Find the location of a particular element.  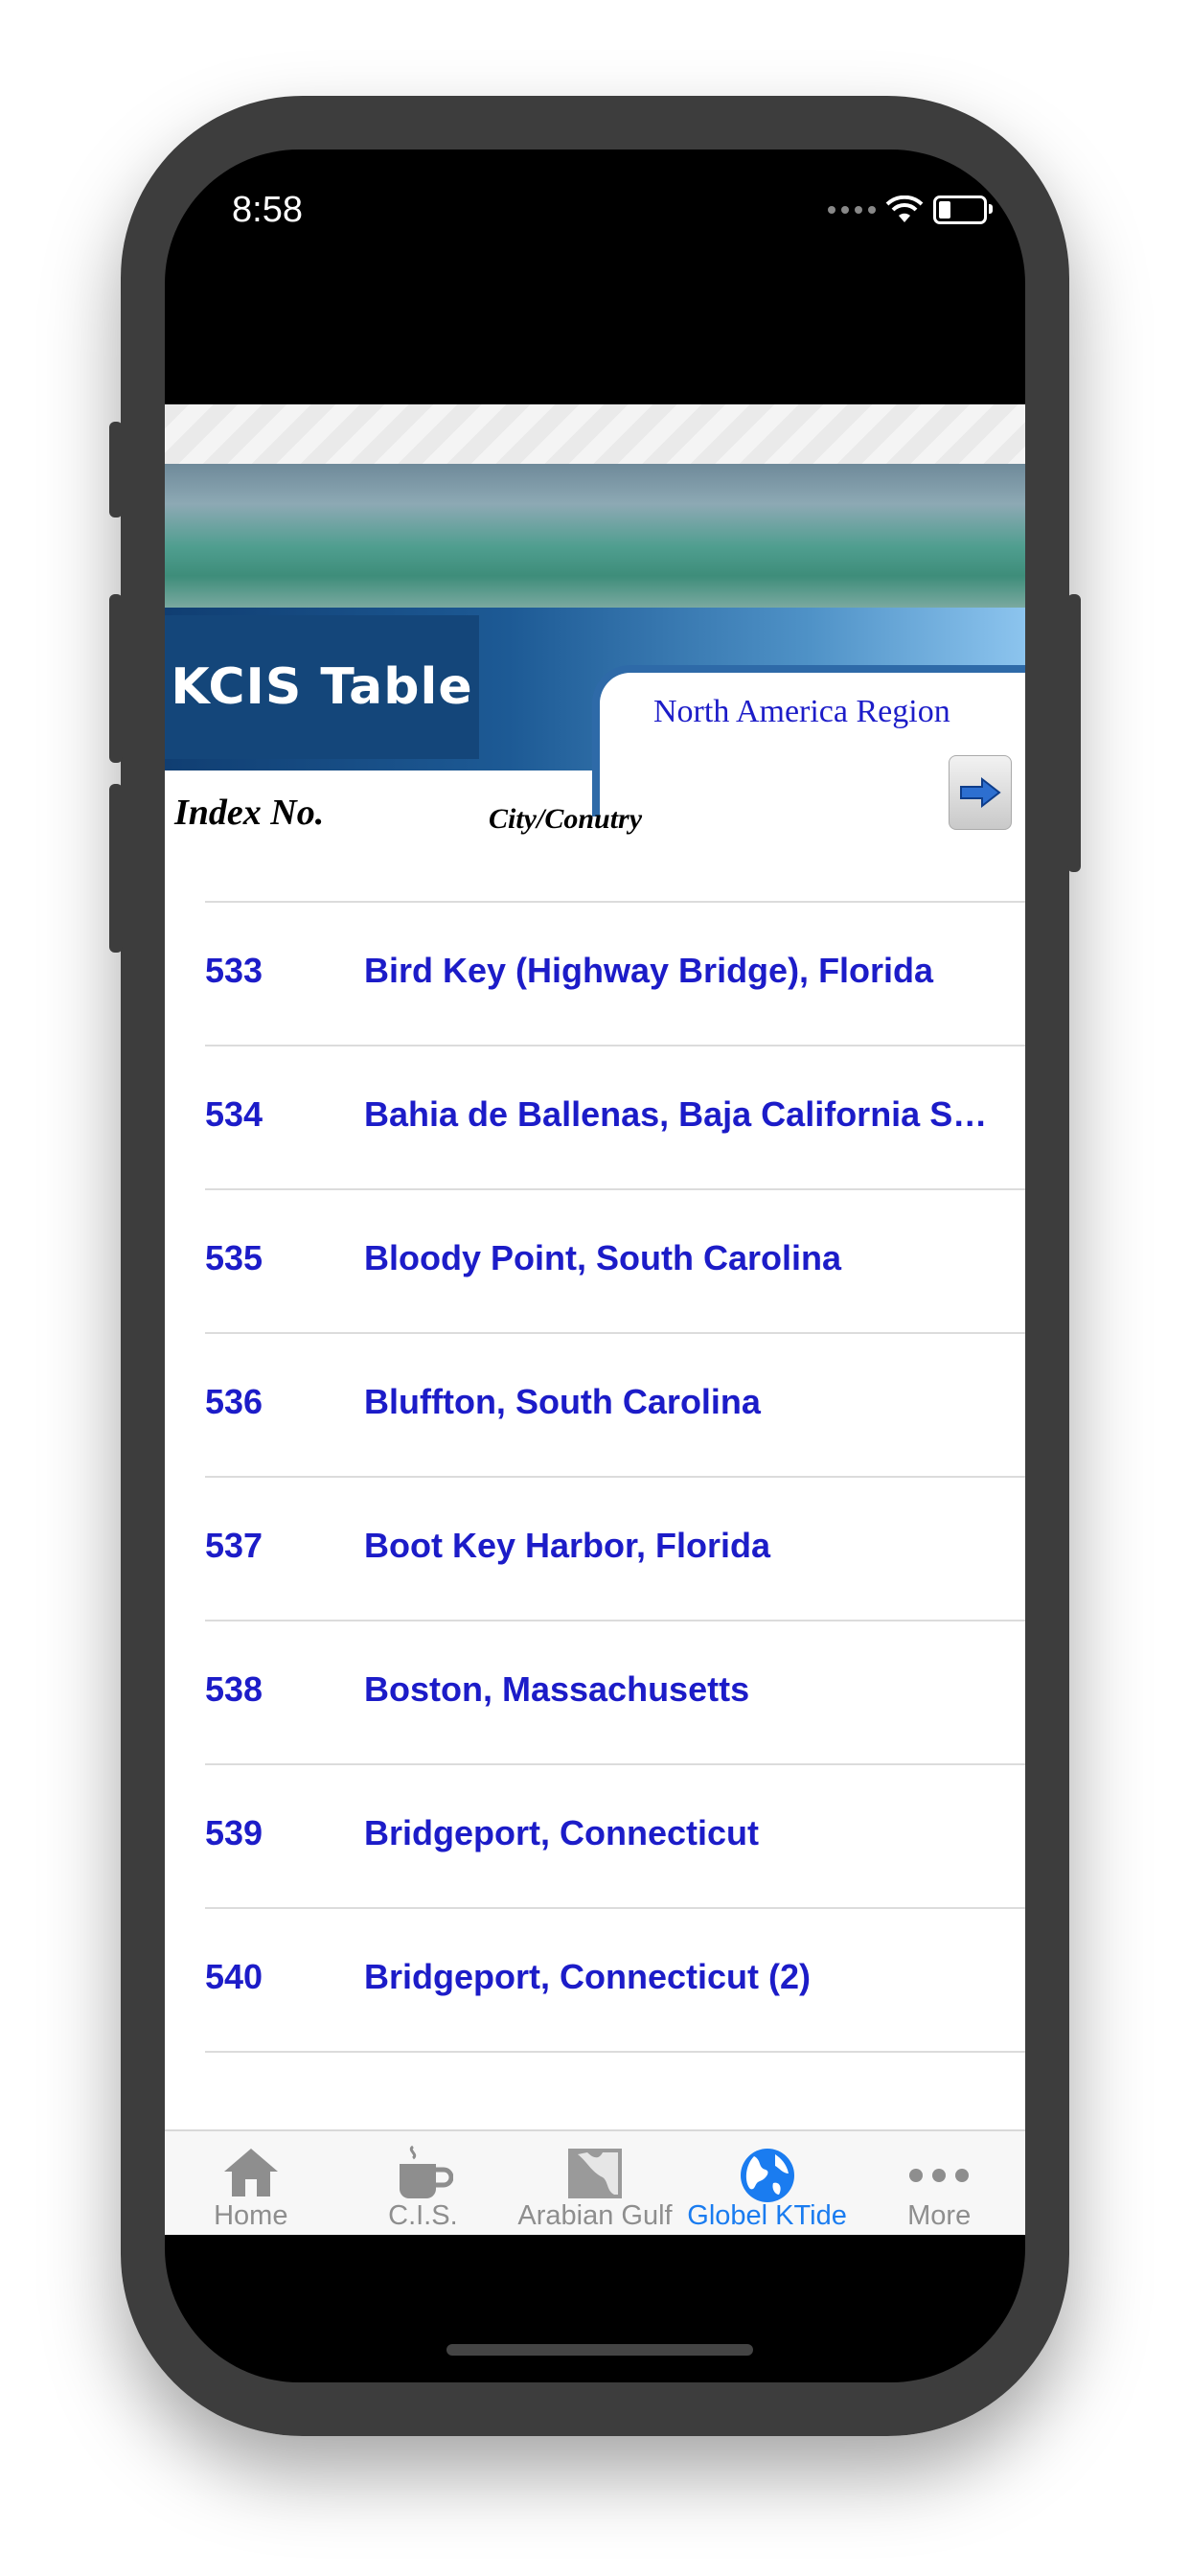

row-city: Bloody Point, South Carolina is located at coordinates (603, 1257).